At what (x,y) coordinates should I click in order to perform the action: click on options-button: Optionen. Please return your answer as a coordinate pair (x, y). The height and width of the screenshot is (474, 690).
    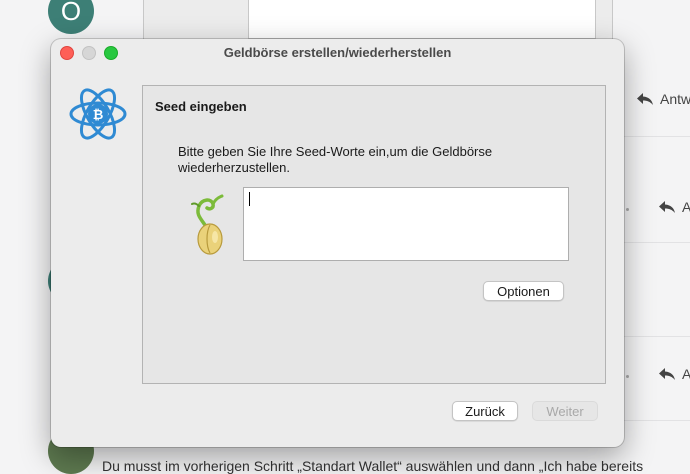
    Looking at the image, I should click on (523, 291).